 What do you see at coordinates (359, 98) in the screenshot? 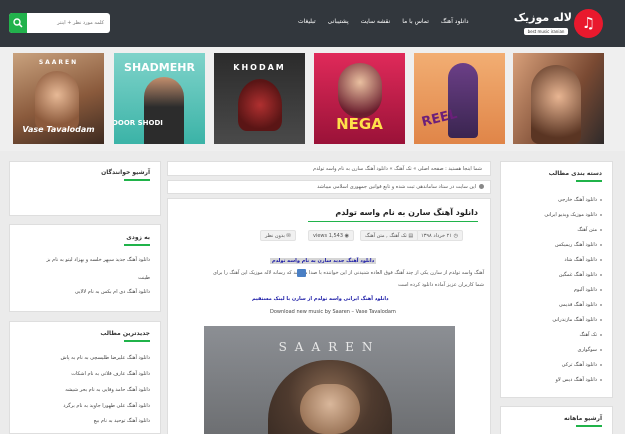
I see `cover-nega: NEGA` at bounding box center [359, 98].